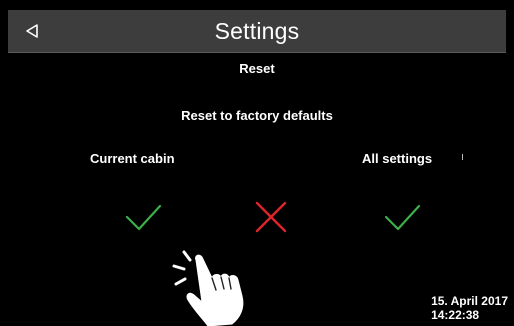 This screenshot has width=514, height=326. What do you see at coordinates (455, 315) in the screenshot?
I see `time-text: 14:22:38` at bounding box center [455, 315].